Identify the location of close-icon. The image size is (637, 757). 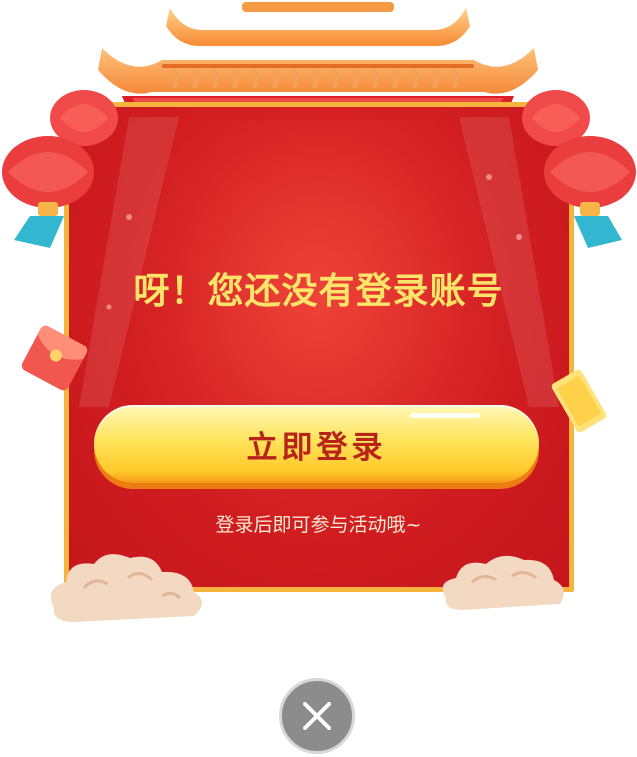
(317, 716).